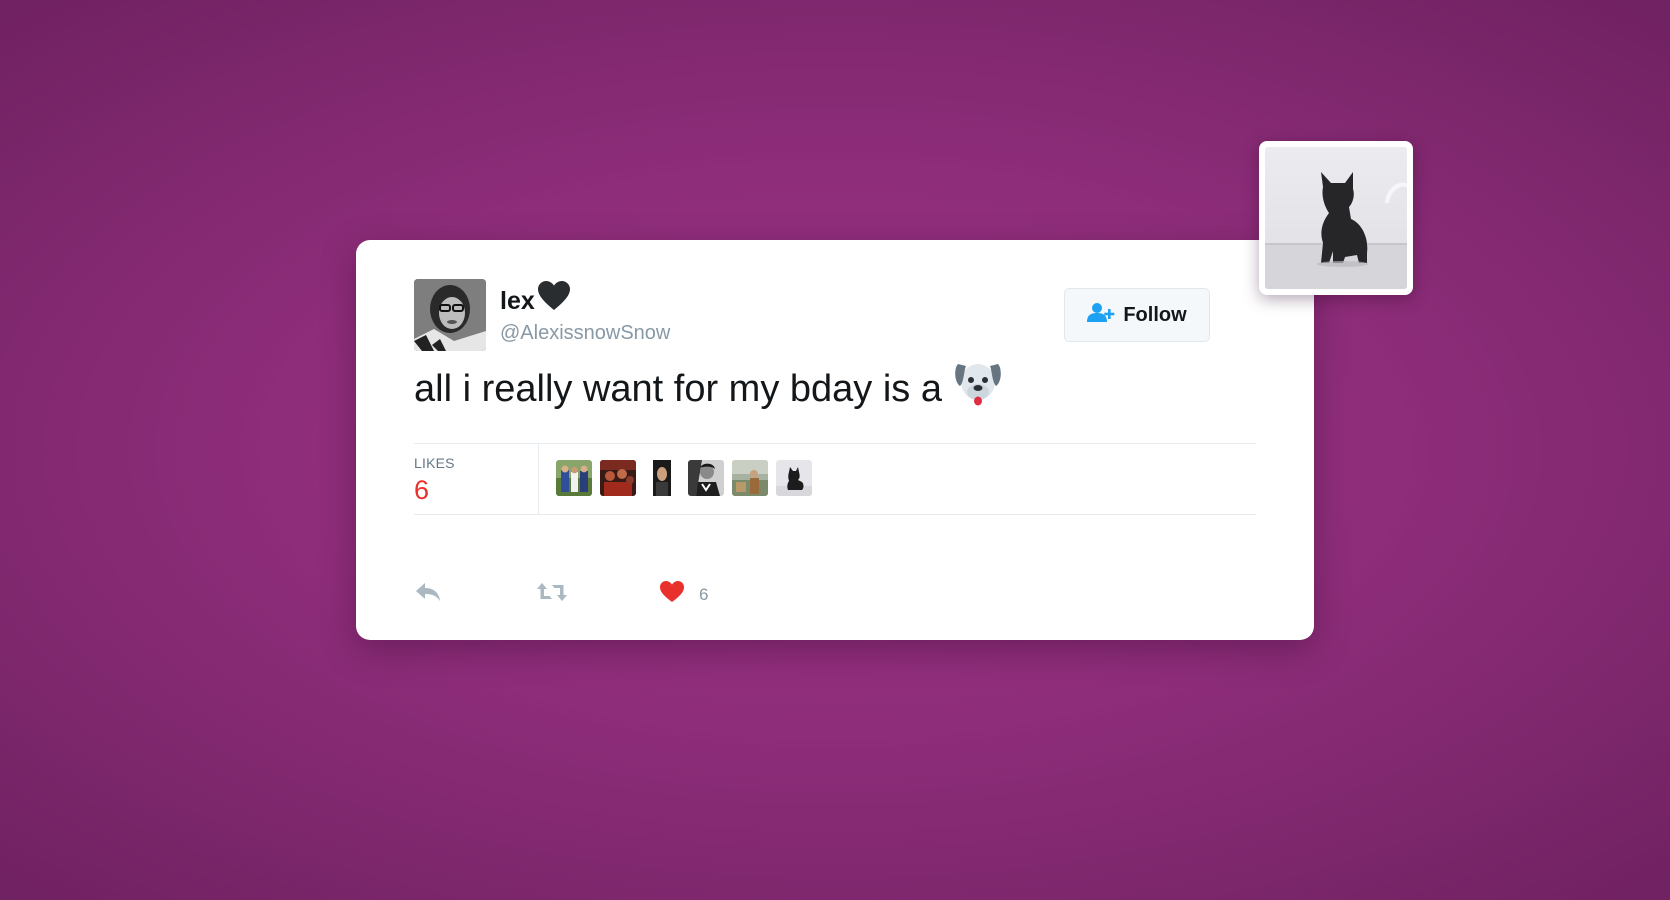 This screenshot has height=900, width=1670. Describe the element at coordinates (552, 594) in the screenshot. I see `retweet-icon` at that location.